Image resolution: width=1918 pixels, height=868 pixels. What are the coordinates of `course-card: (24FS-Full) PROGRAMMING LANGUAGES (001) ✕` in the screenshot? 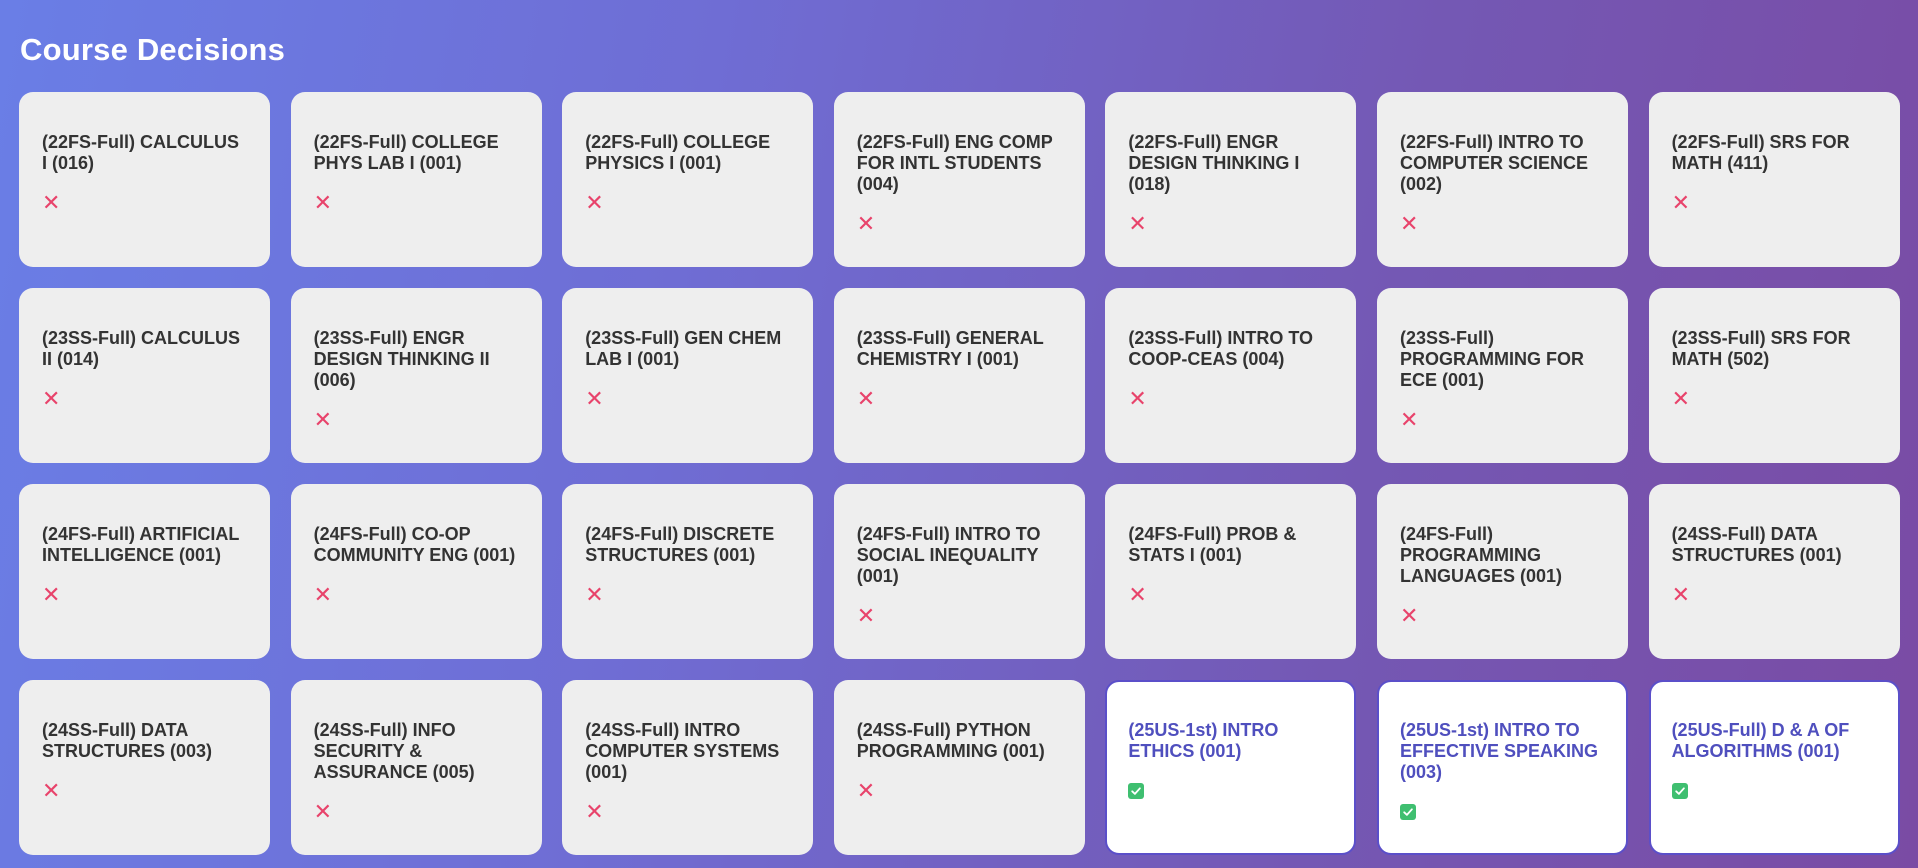 It's located at (1502, 571).